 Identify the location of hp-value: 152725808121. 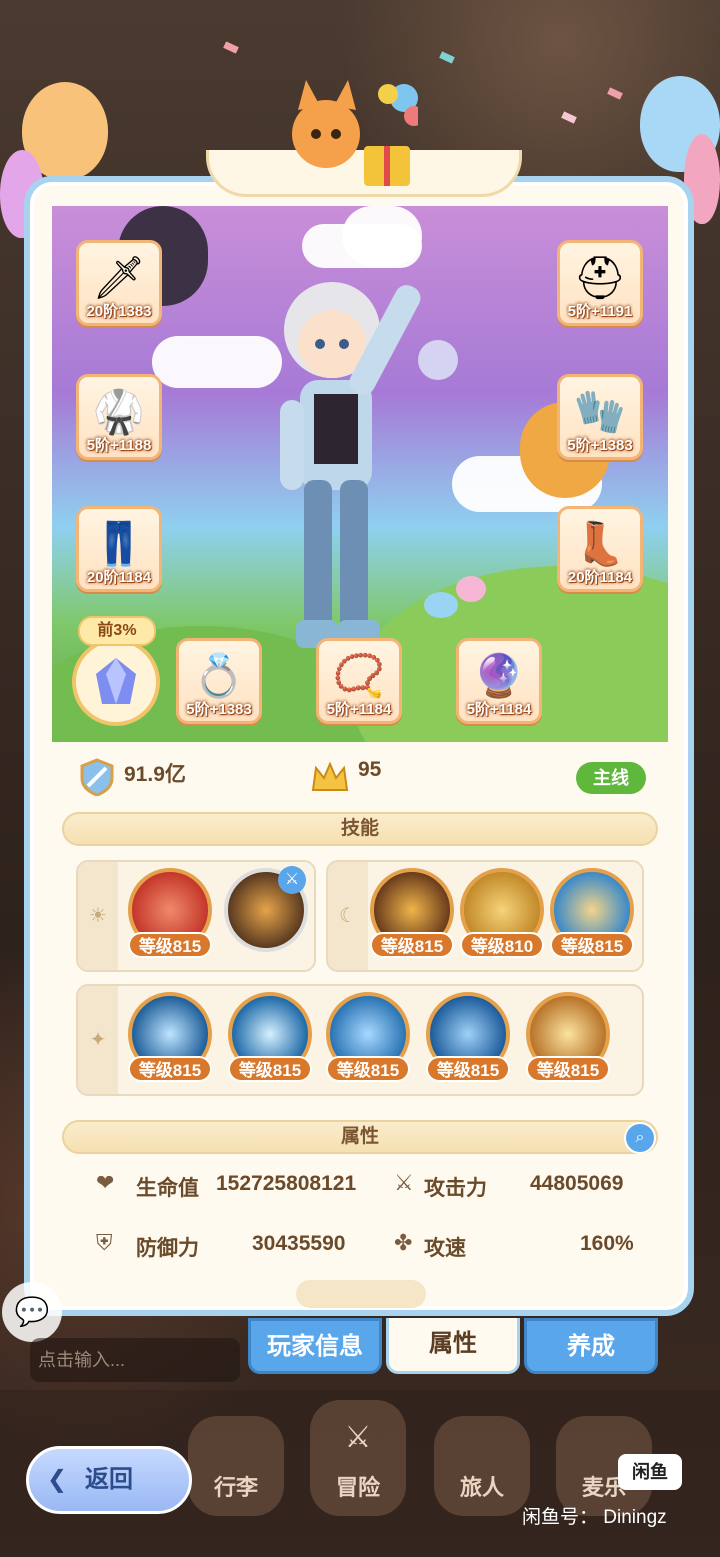
(286, 1183).